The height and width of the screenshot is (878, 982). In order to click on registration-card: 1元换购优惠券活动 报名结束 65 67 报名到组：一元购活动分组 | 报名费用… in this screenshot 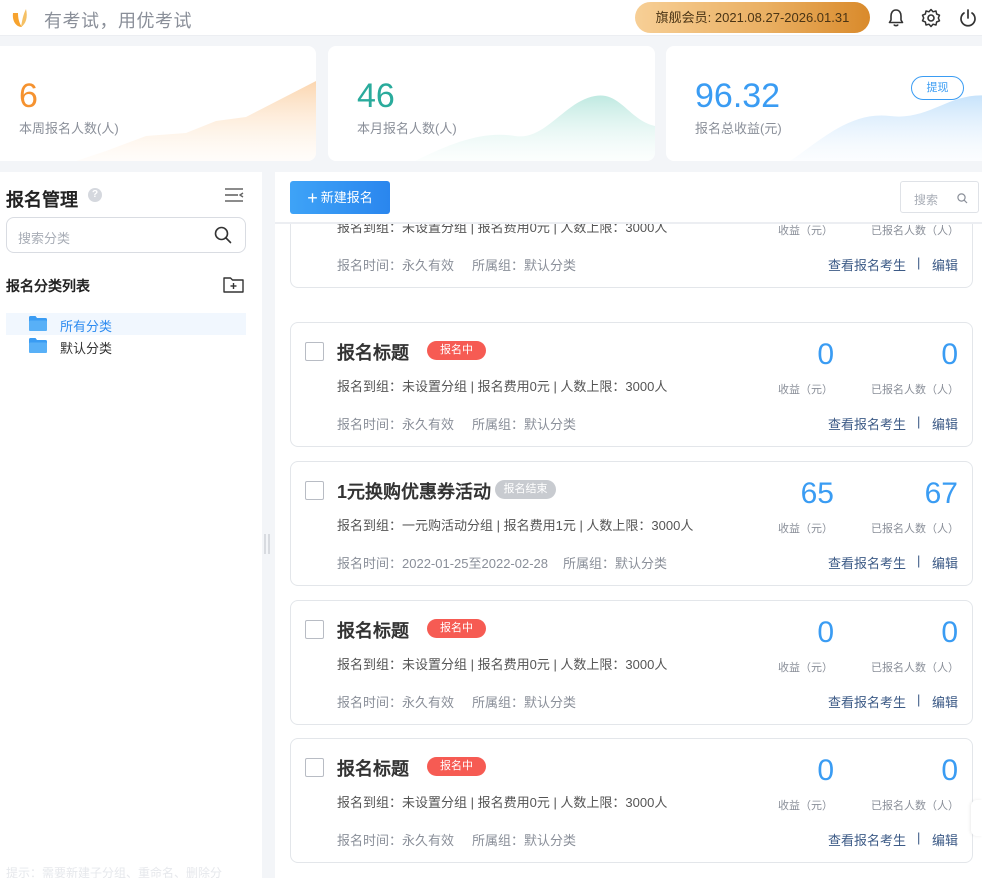, I will do `click(631, 523)`.